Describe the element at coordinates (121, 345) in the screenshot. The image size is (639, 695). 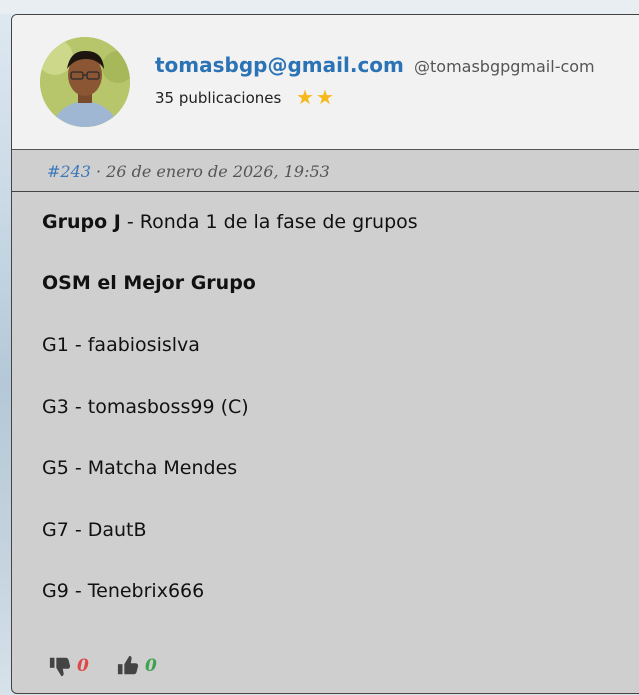
I see `player-line: G1 - faabiosislva` at that location.